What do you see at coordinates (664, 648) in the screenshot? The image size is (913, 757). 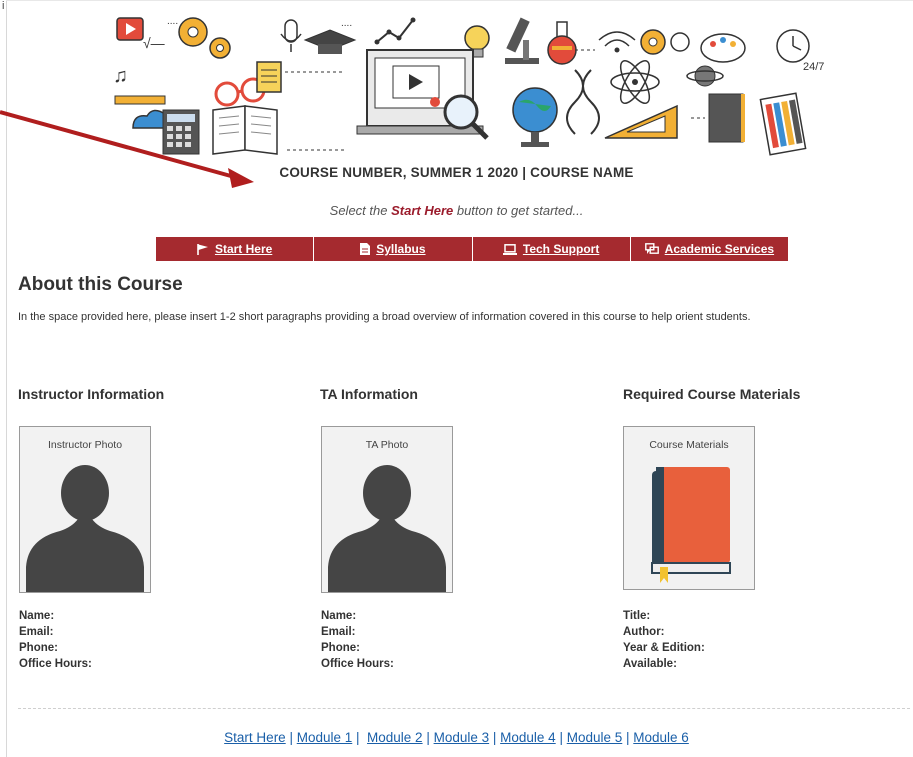 I see `materials-year-edition-field: Year & Edition:` at bounding box center [664, 648].